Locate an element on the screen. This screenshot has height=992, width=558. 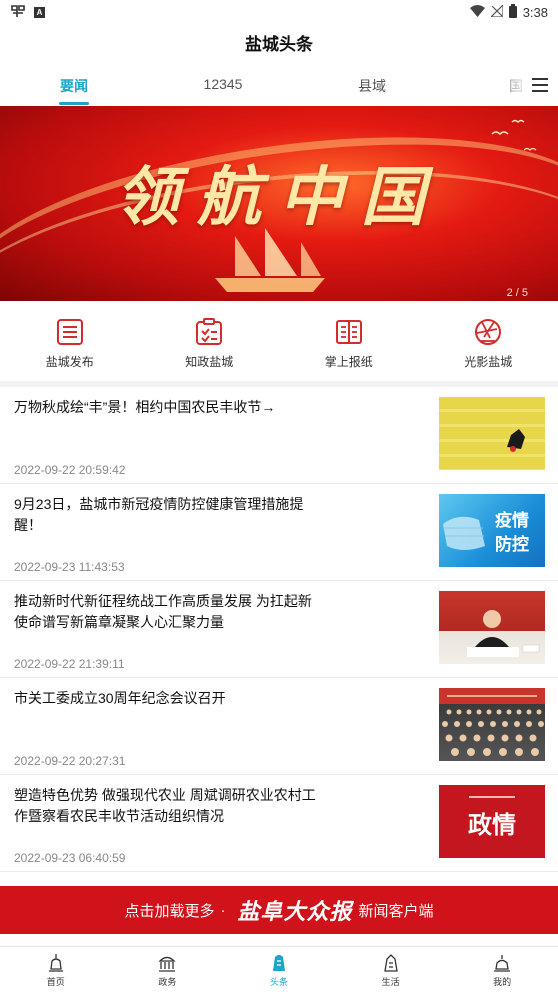
status-bar: A 3:38 is located at coordinates (279, 12).